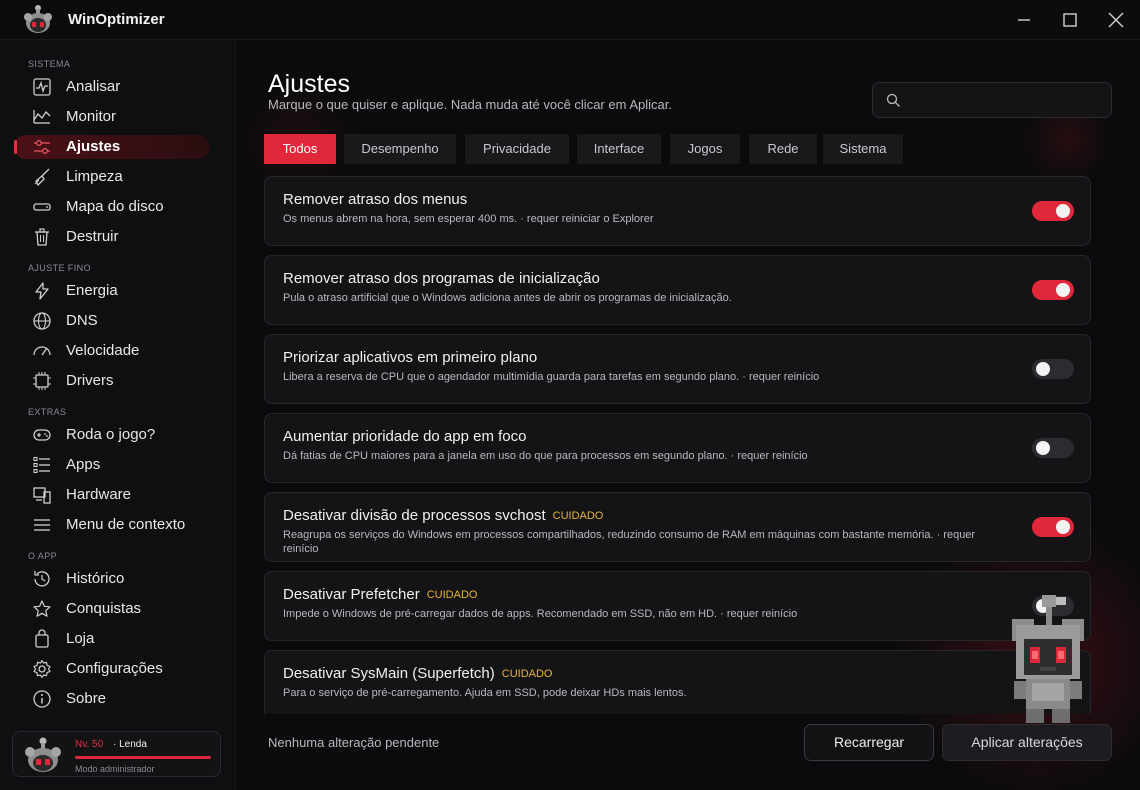  I want to click on chip-icon, so click(42, 381).